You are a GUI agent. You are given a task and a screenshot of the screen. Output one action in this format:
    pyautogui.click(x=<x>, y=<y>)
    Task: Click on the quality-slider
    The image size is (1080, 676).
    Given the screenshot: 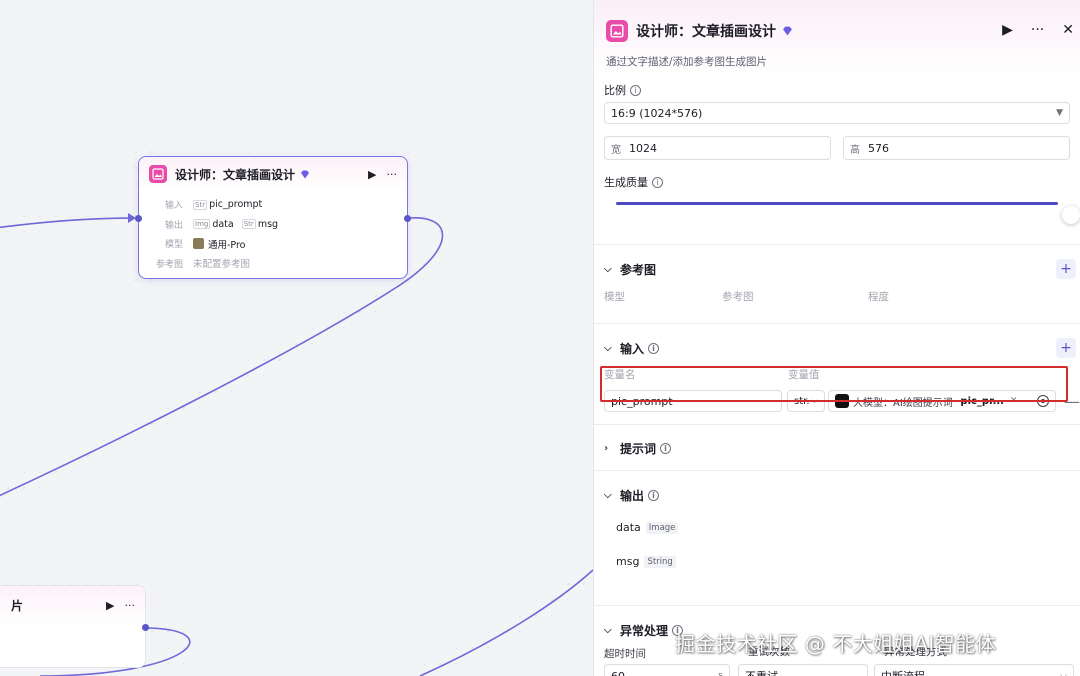 What is the action you would take?
    pyautogui.click(x=842, y=217)
    